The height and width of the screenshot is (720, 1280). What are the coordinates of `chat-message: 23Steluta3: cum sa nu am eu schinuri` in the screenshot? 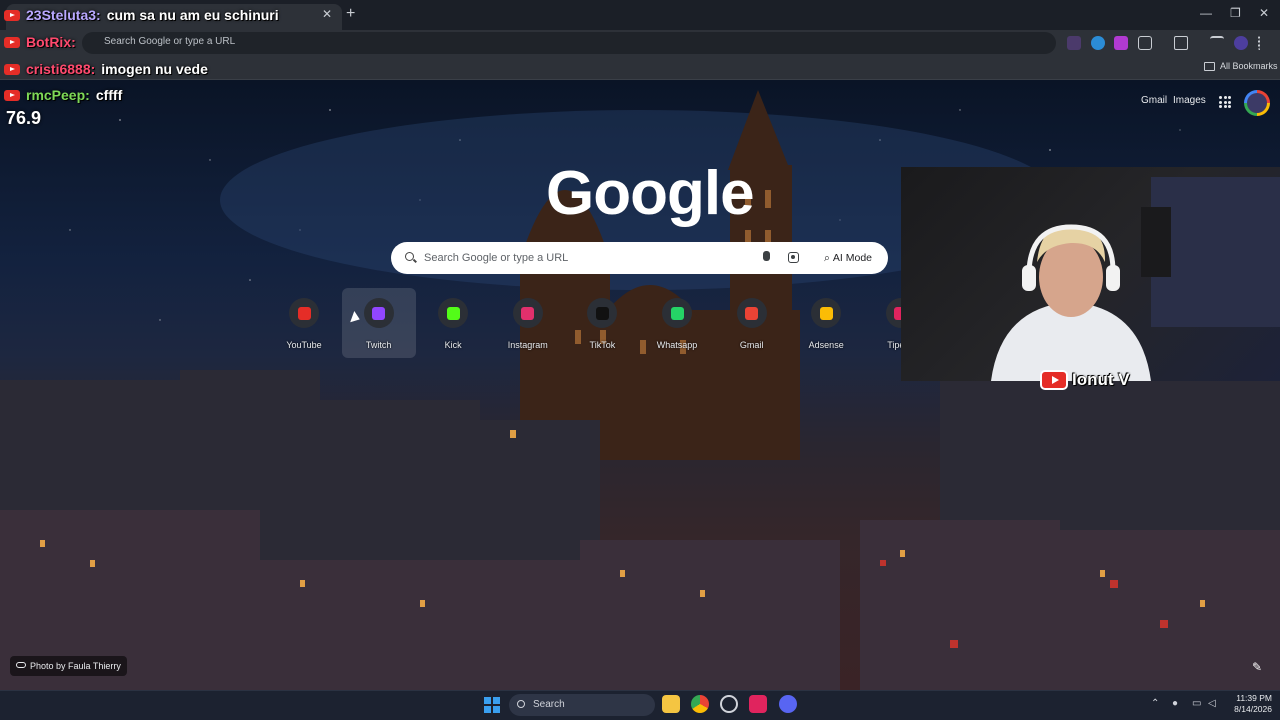 It's located at (141, 15).